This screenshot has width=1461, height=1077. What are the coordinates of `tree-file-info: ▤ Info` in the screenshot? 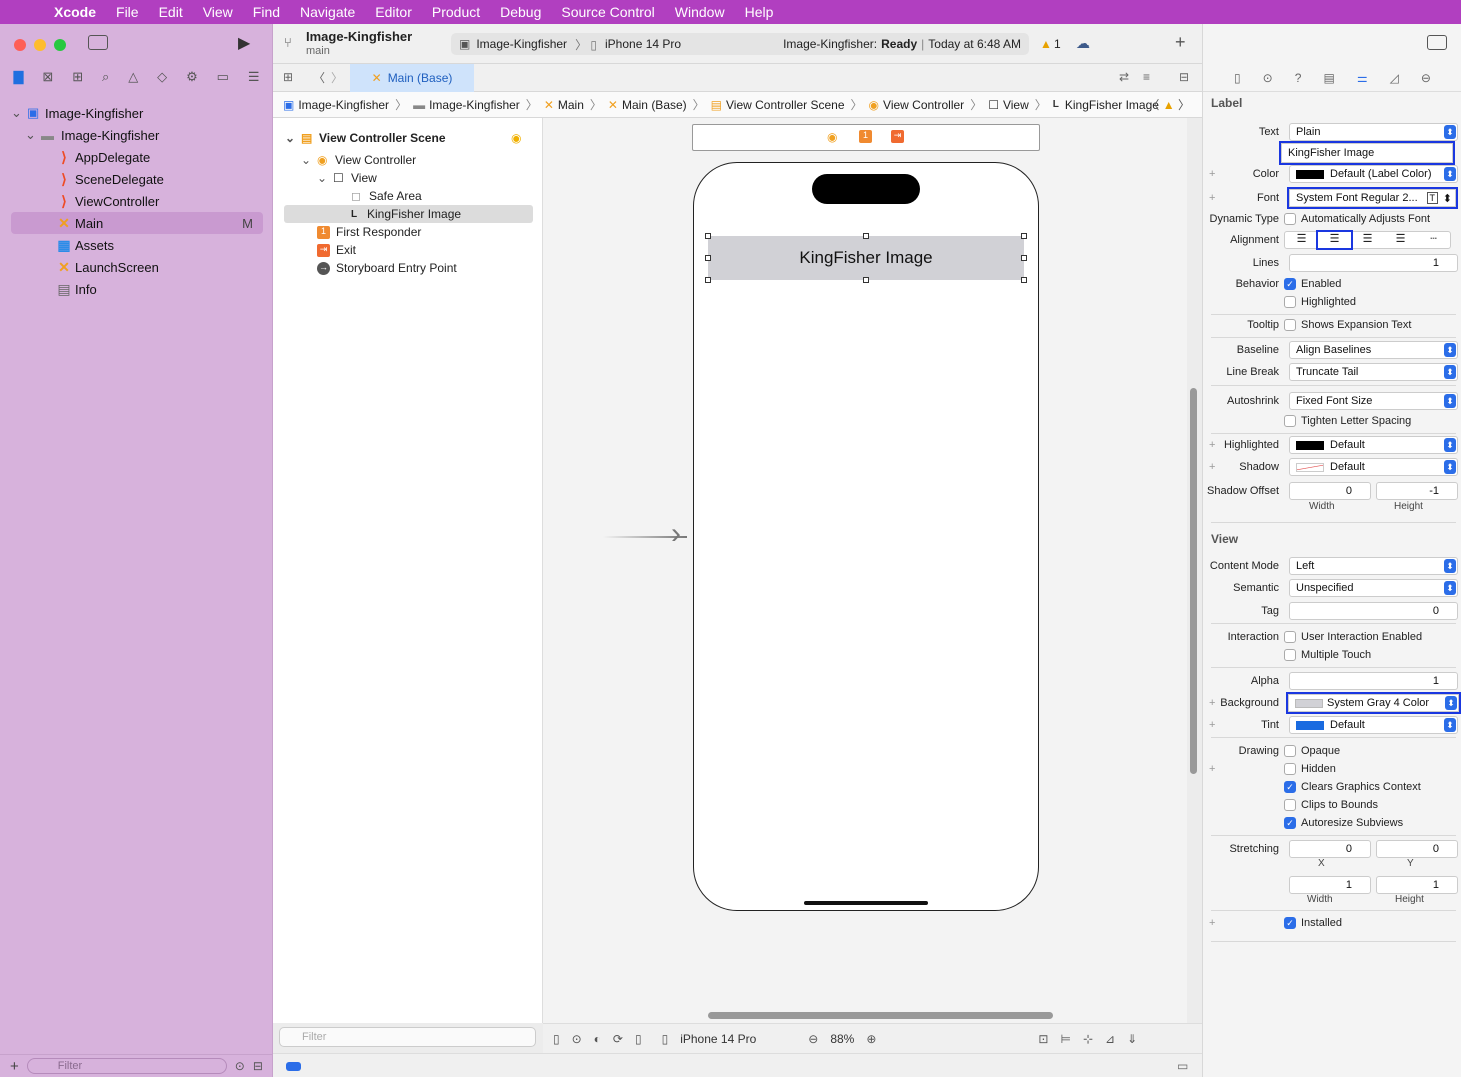 It's located at (137, 289).